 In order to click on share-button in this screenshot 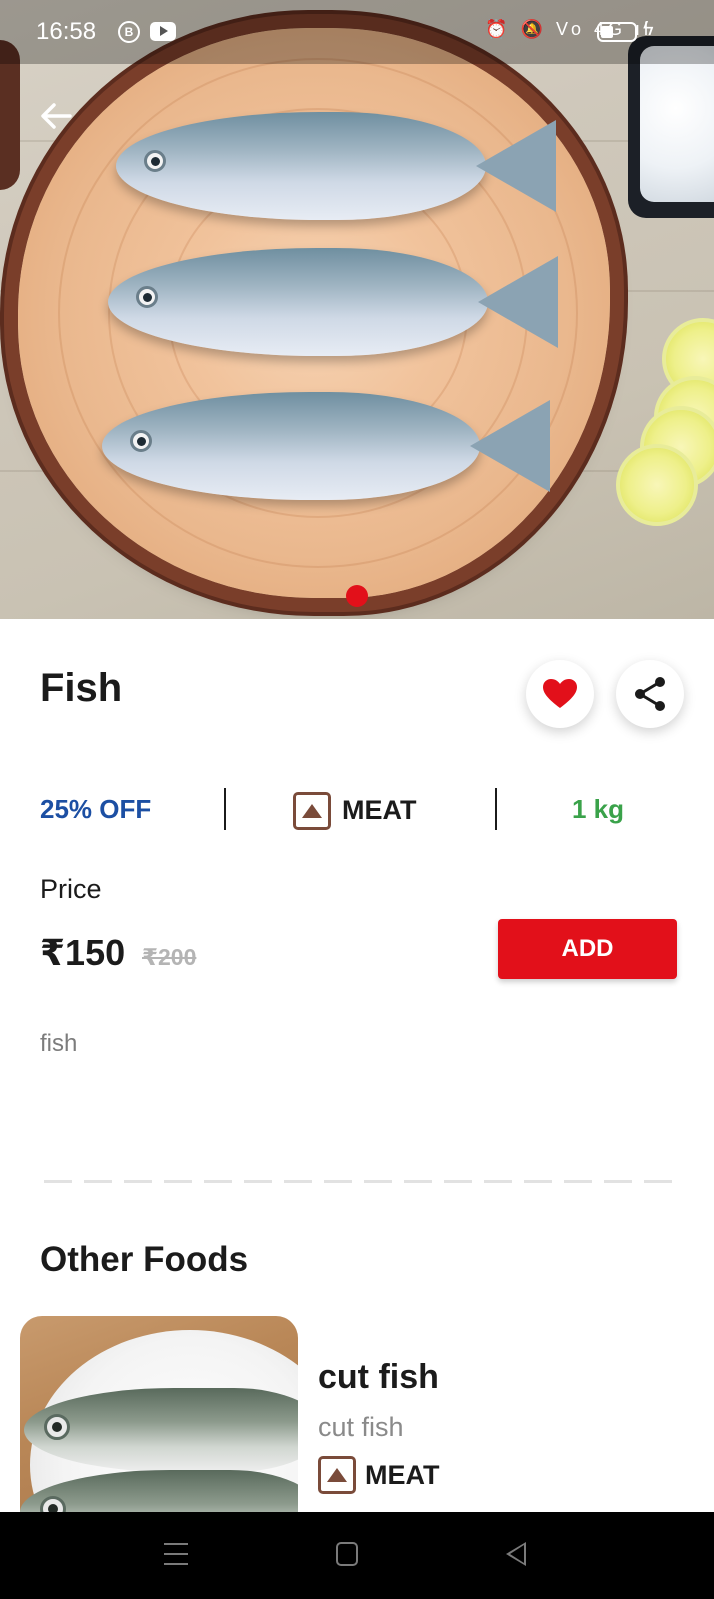, I will do `click(650, 694)`.